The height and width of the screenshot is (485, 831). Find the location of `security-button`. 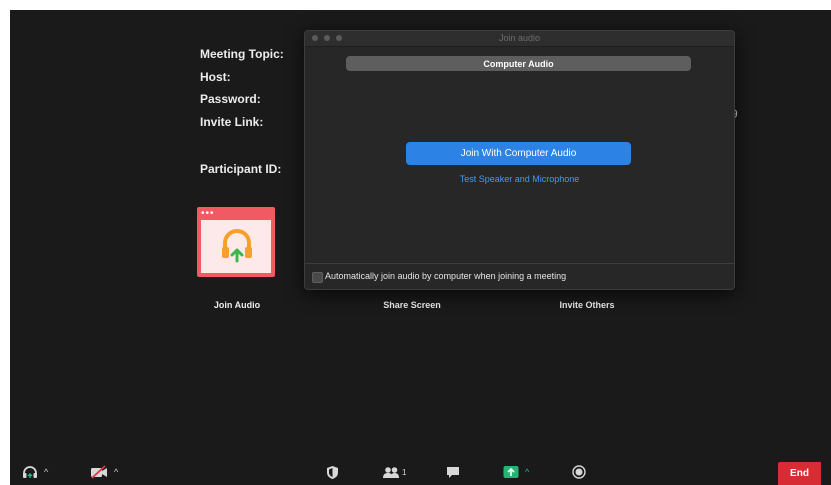

security-button is located at coordinates (332, 472).